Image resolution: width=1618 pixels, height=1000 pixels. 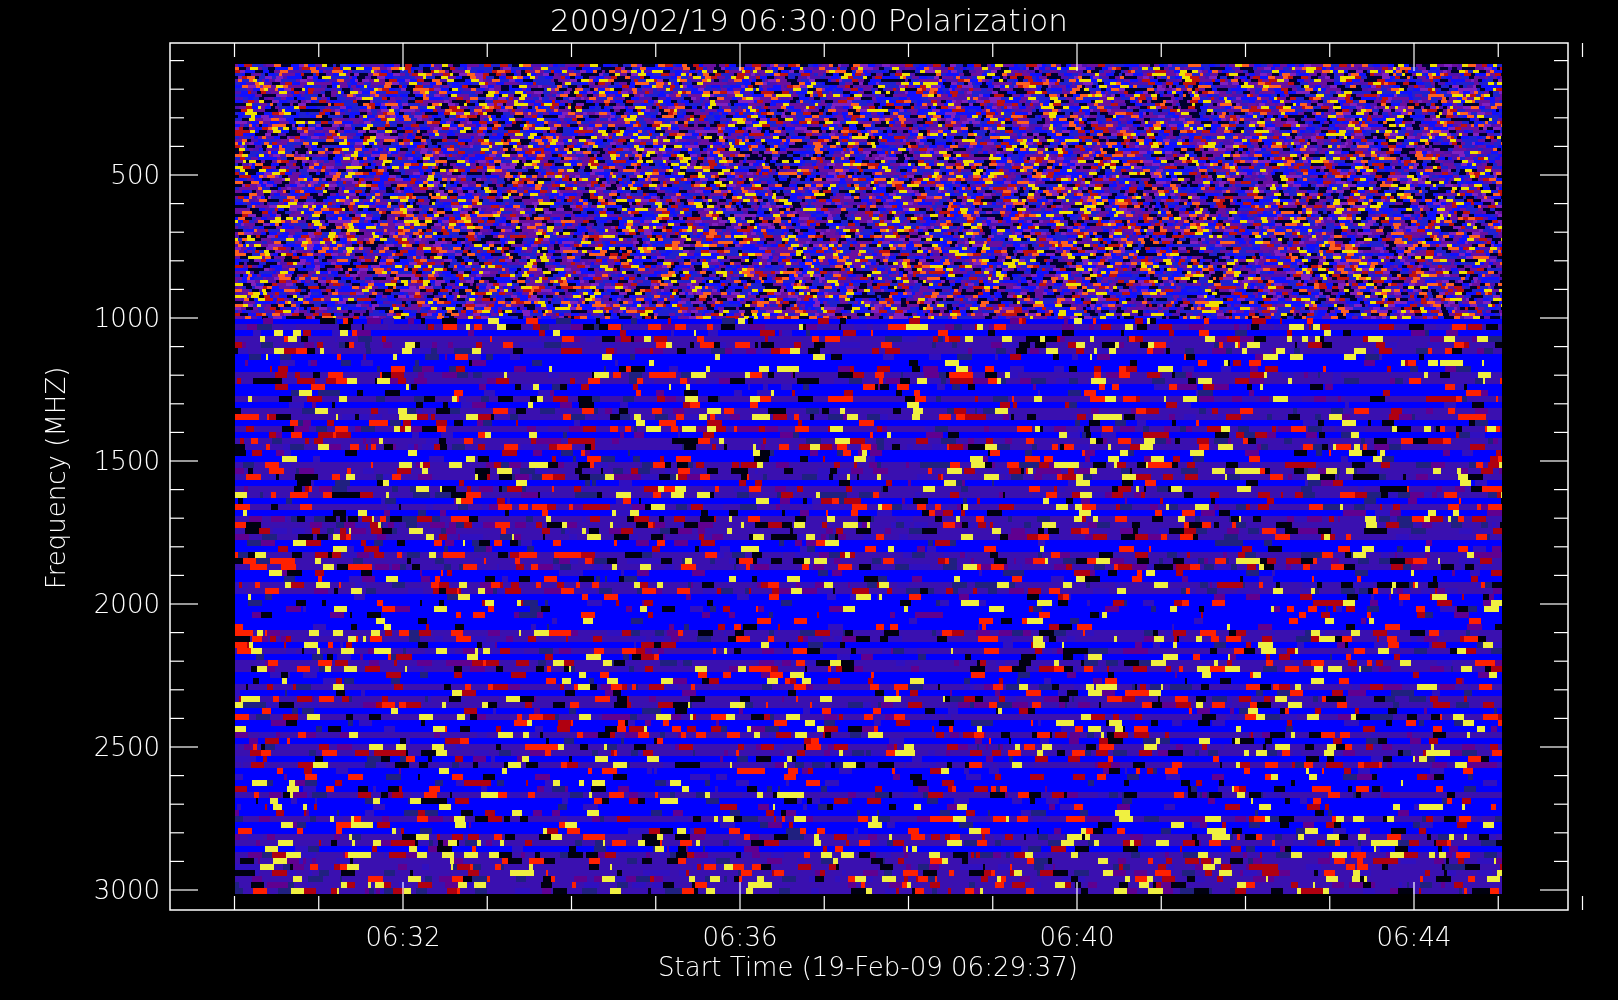 I want to click on y-tick-label: 2000, so click(x=126, y=604).